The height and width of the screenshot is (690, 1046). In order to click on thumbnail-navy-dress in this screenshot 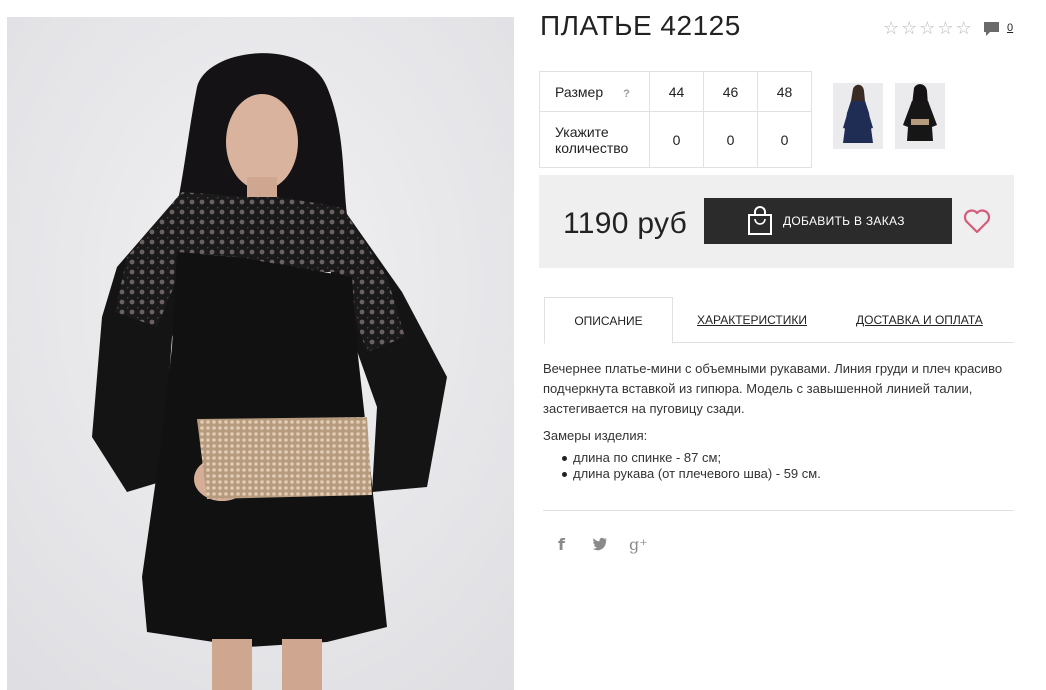, I will do `click(858, 116)`.